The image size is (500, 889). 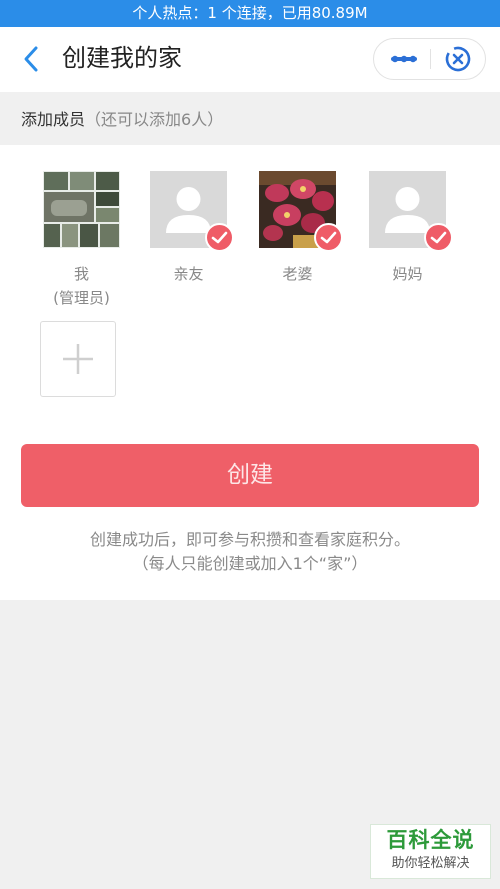 I want to click on page-title: 创建我的家, so click(x=122, y=58).